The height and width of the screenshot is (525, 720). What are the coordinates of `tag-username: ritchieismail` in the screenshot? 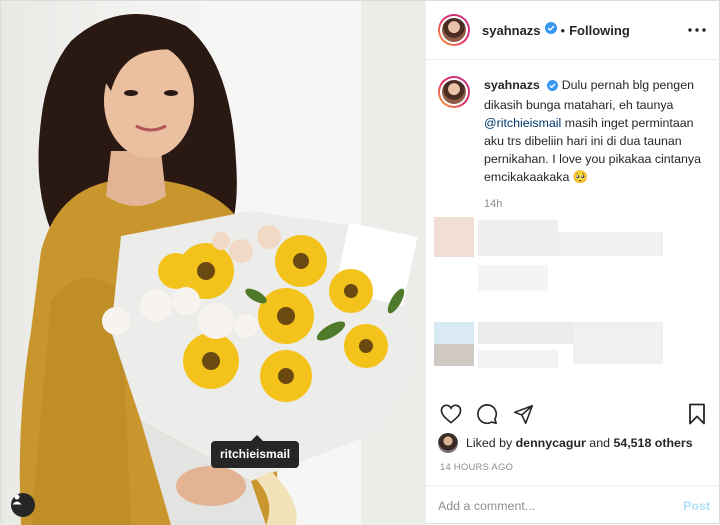 It's located at (255, 454).